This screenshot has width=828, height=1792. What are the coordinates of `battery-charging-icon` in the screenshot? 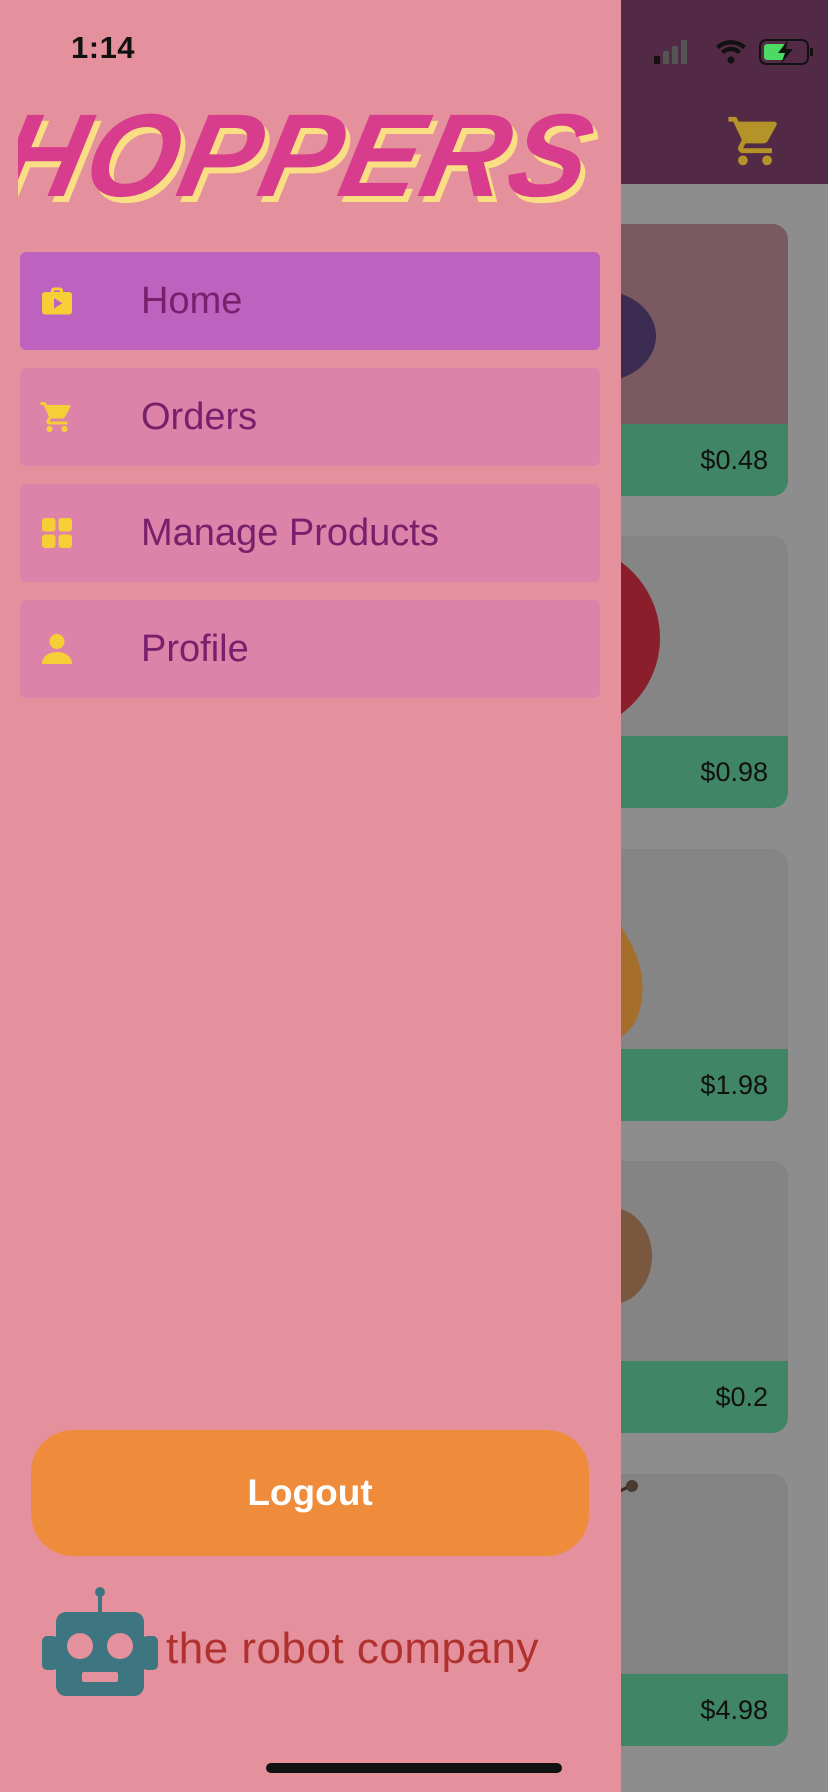 It's located at (786, 52).